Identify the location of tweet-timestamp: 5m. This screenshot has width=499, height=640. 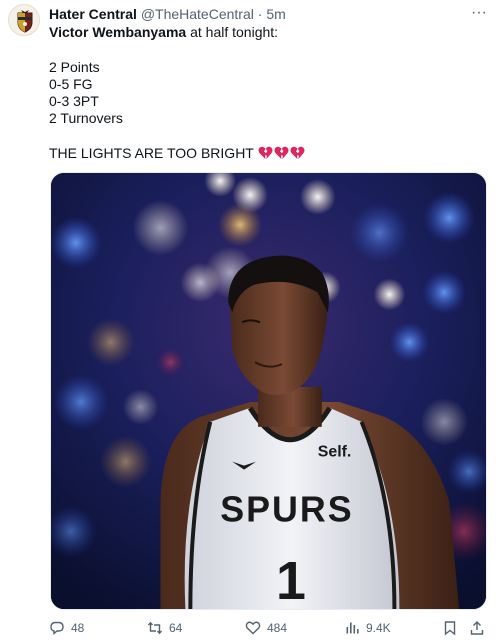
(275, 14).